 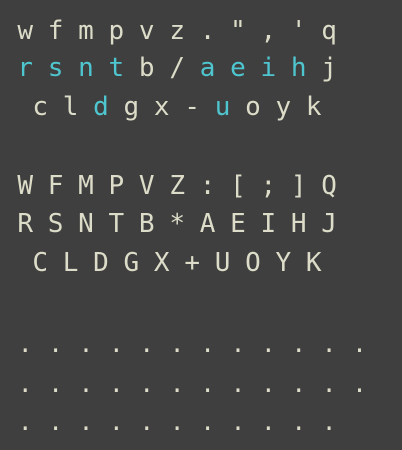 I want to click on lower-layer-key: y, so click(x=283, y=107).